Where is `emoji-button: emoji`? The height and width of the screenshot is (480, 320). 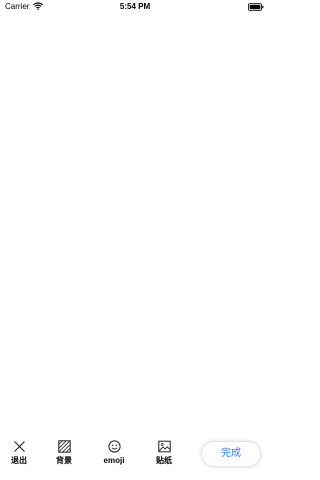 emoji-button: emoji is located at coordinates (114, 453).